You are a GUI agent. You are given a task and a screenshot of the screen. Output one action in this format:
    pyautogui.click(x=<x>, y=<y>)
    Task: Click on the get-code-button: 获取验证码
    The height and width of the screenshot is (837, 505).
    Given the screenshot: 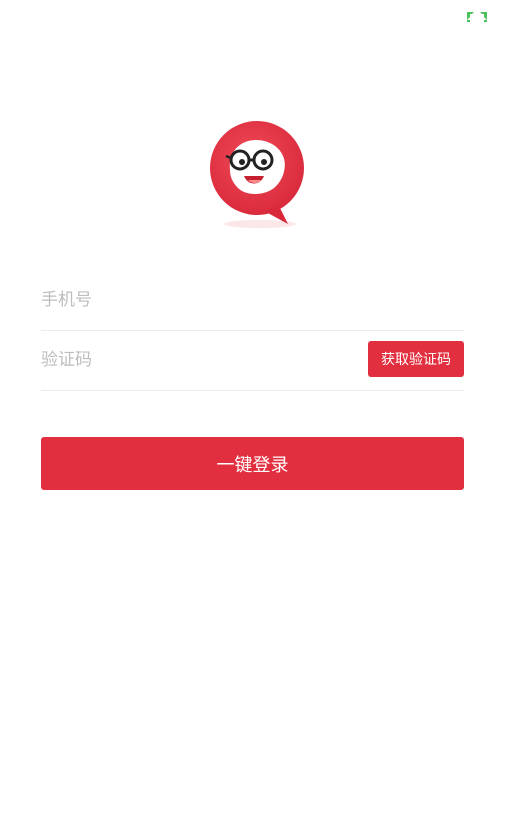 What is the action you would take?
    pyautogui.click(x=416, y=359)
    